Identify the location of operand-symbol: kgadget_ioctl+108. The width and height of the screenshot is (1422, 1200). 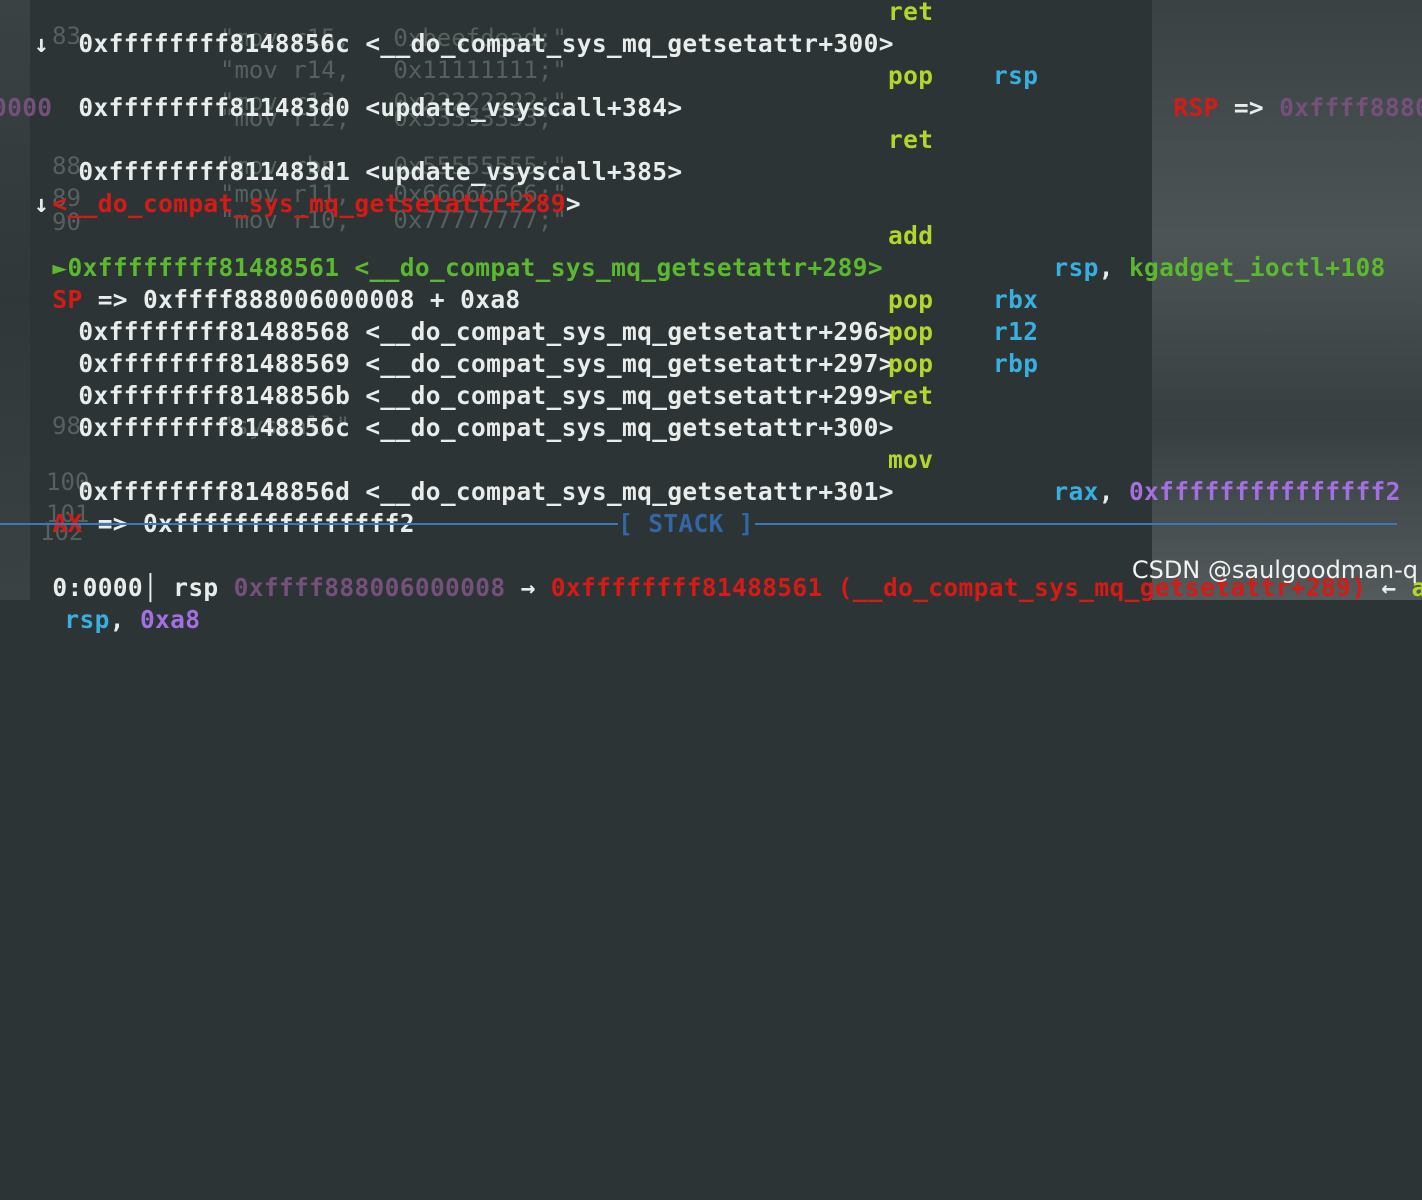
(1257, 267).